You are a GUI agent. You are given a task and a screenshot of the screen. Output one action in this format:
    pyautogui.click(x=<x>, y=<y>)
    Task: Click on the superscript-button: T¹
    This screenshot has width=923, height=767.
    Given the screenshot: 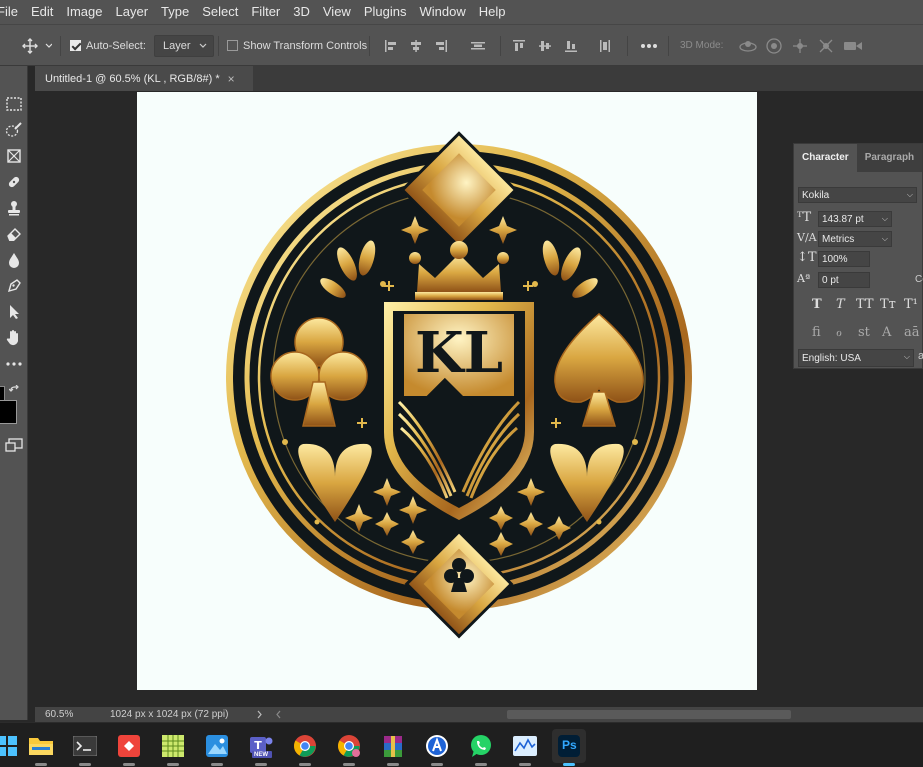 What is the action you would take?
    pyautogui.click(x=911, y=304)
    